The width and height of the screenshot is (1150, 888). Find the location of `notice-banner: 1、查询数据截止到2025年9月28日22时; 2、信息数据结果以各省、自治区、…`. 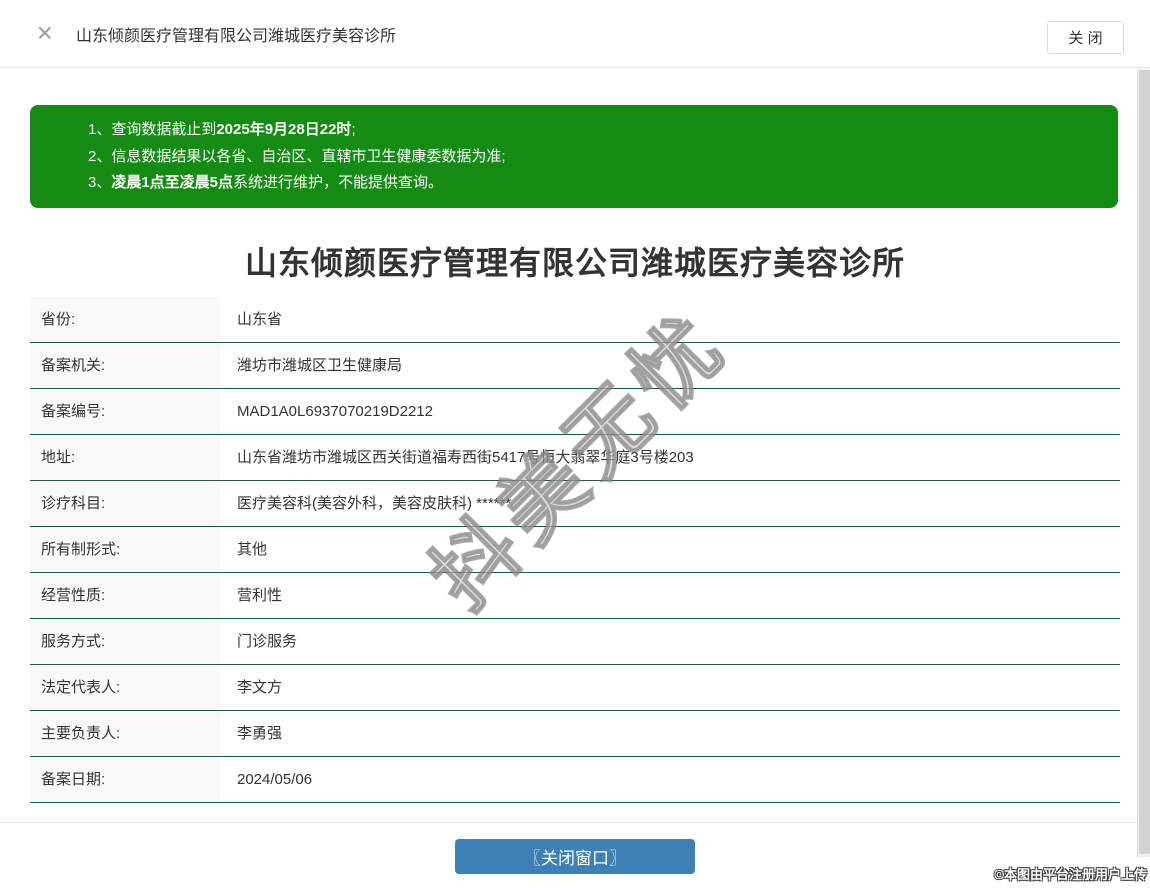

notice-banner: 1、查询数据截止到2025年9月28日22时; 2、信息数据结果以各省、自治区、… is located at coordinates (574, 156).